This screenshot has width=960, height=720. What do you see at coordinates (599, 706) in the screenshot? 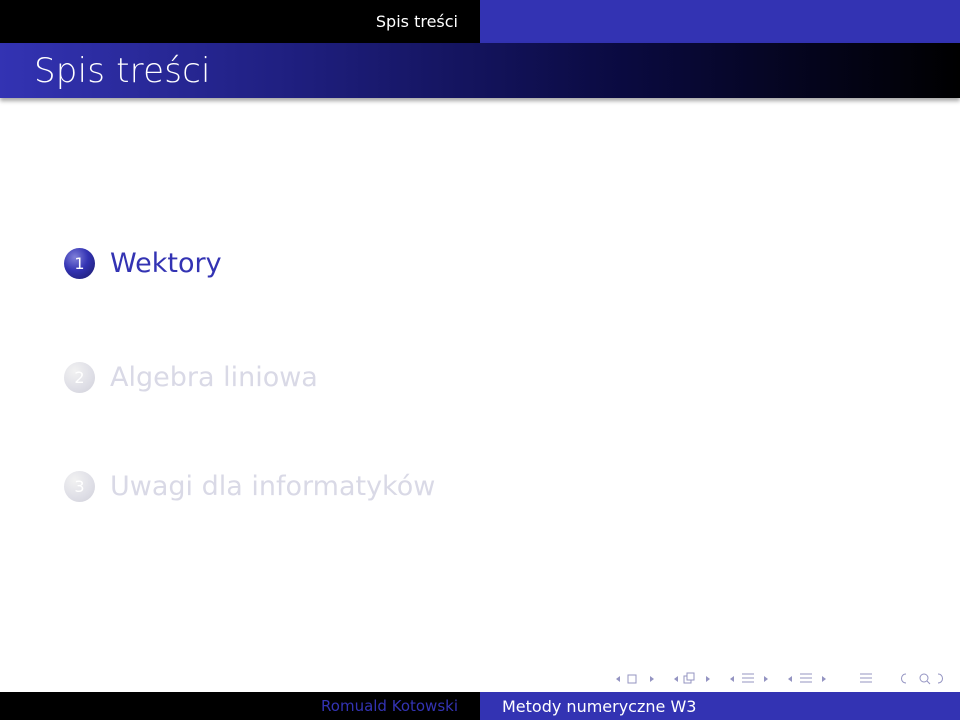
I see `footer-title: Metody numeryczne W3` at bounding box center [599, 706].